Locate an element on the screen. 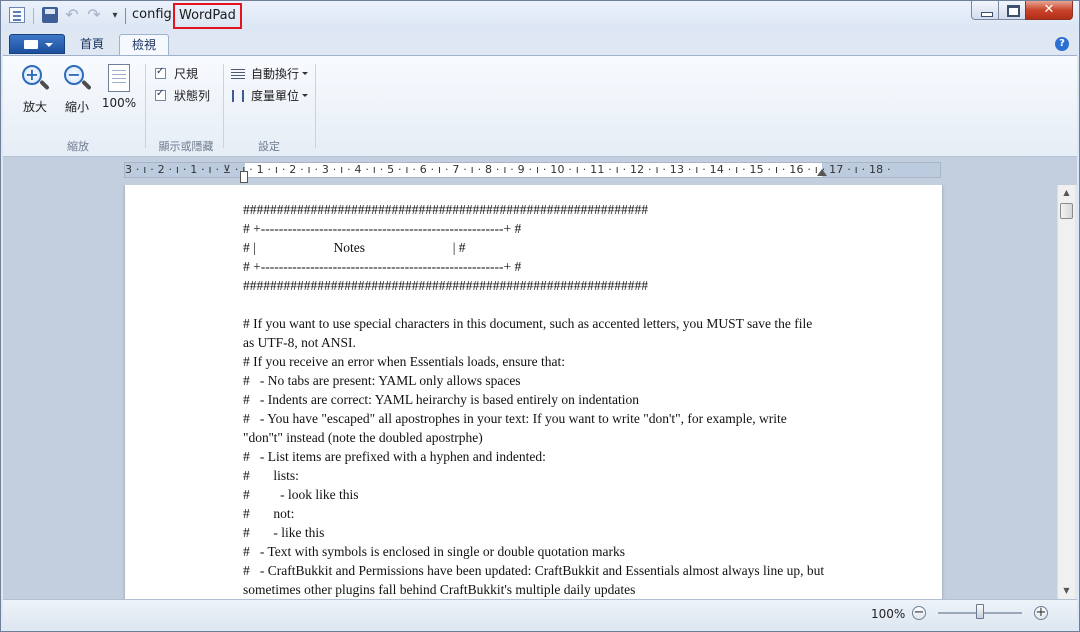 The width and height of the screenshot is (1080, 632). redo-icon: ↷ is located at coordinates (94, 15).